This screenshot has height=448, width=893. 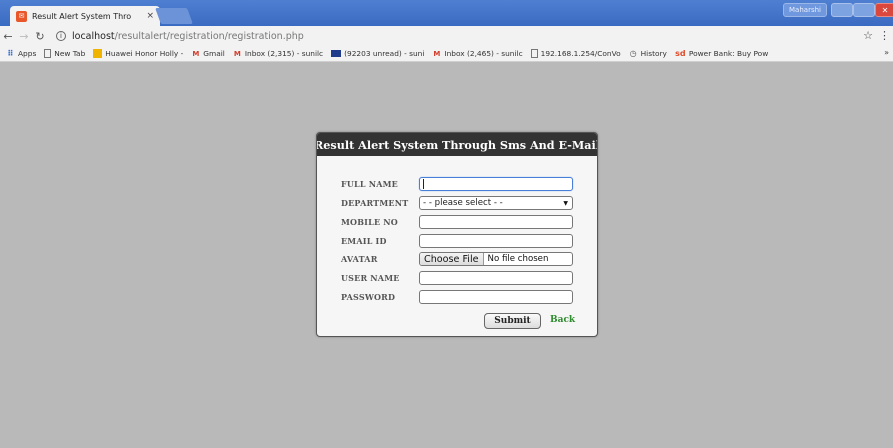 I want to click on bookmark-router: 192.168.1.254/ConVo, so click(x=575, y=53).